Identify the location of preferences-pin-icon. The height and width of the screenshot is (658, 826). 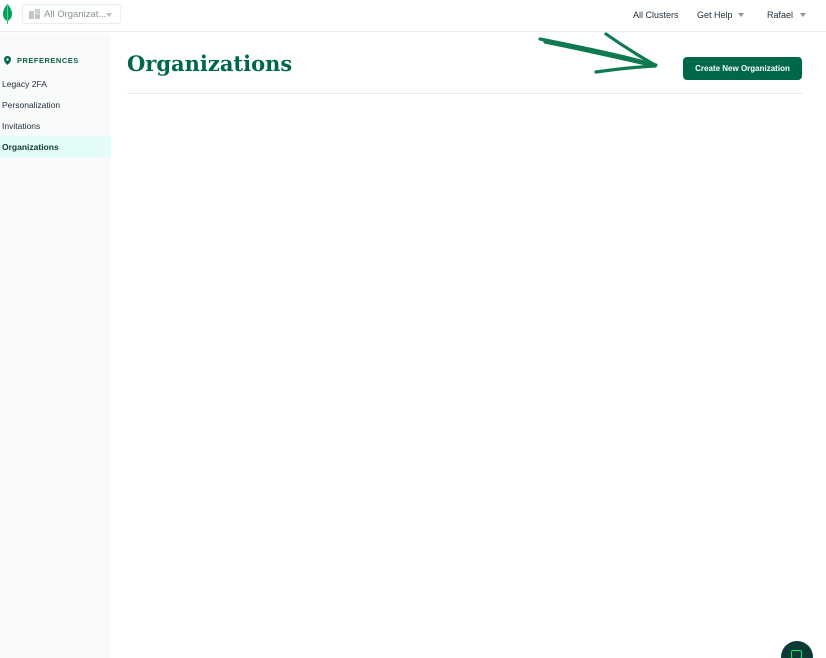
(7, 60).